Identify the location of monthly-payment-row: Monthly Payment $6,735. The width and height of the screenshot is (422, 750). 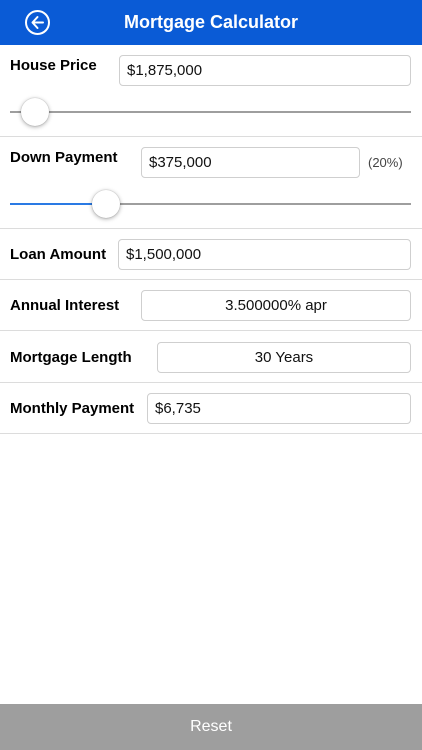
(211, 408).